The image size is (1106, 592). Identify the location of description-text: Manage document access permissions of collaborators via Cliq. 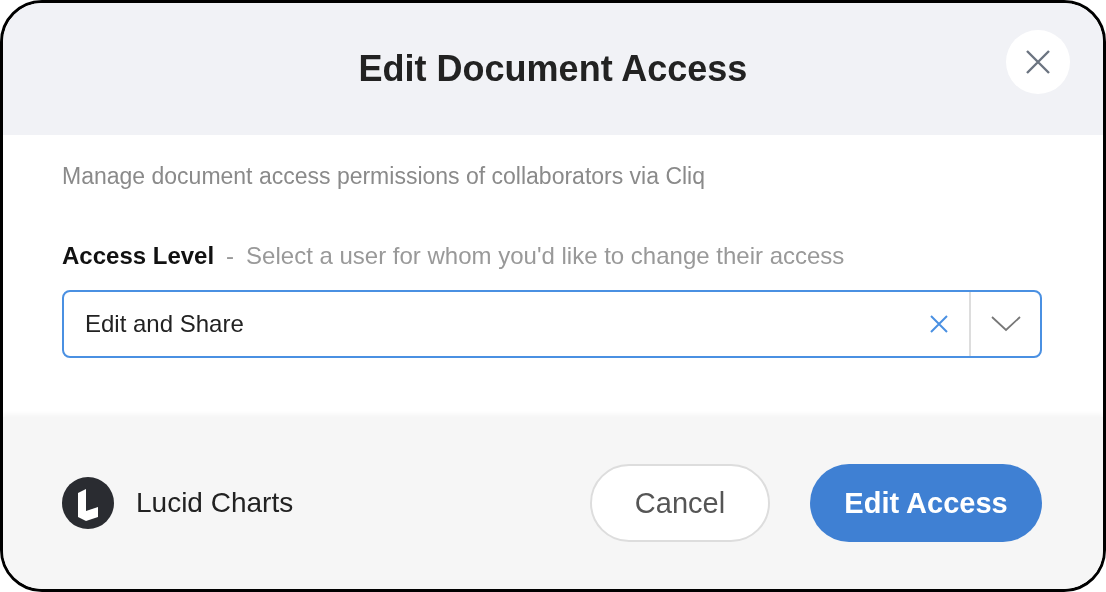
(384, 176).